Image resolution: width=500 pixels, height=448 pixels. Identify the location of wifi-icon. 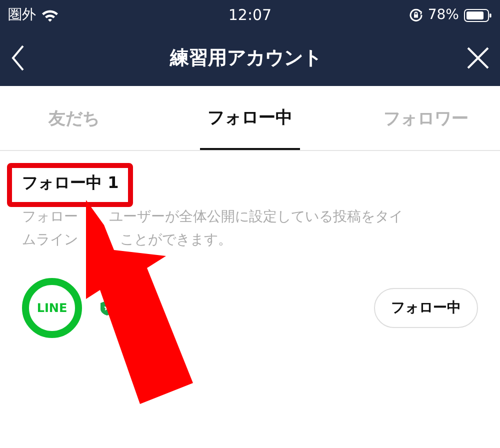
(50, 15).